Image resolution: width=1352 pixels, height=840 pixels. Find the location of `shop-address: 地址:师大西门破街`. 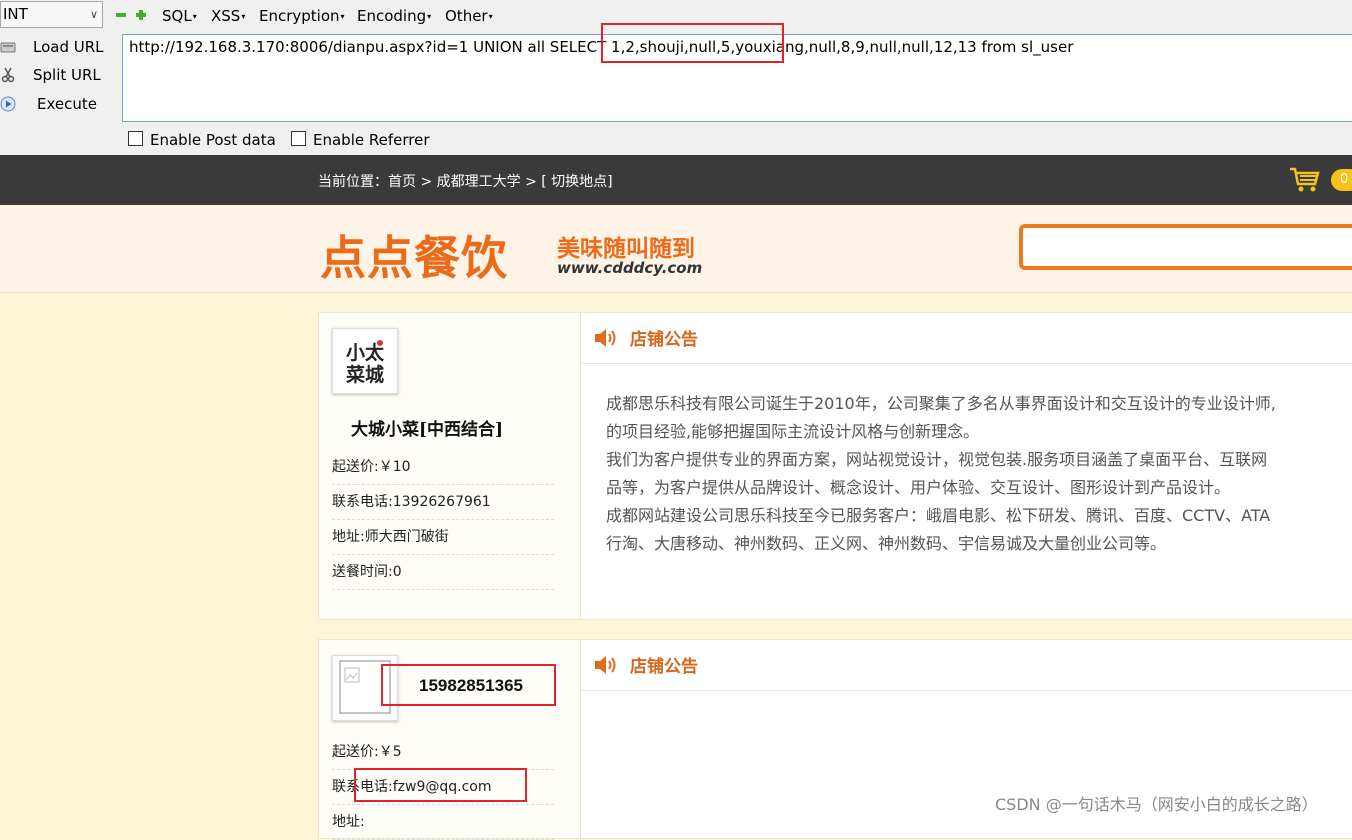

shop-address: 地址:师大西门破街 is located at coordinates (443, 537).